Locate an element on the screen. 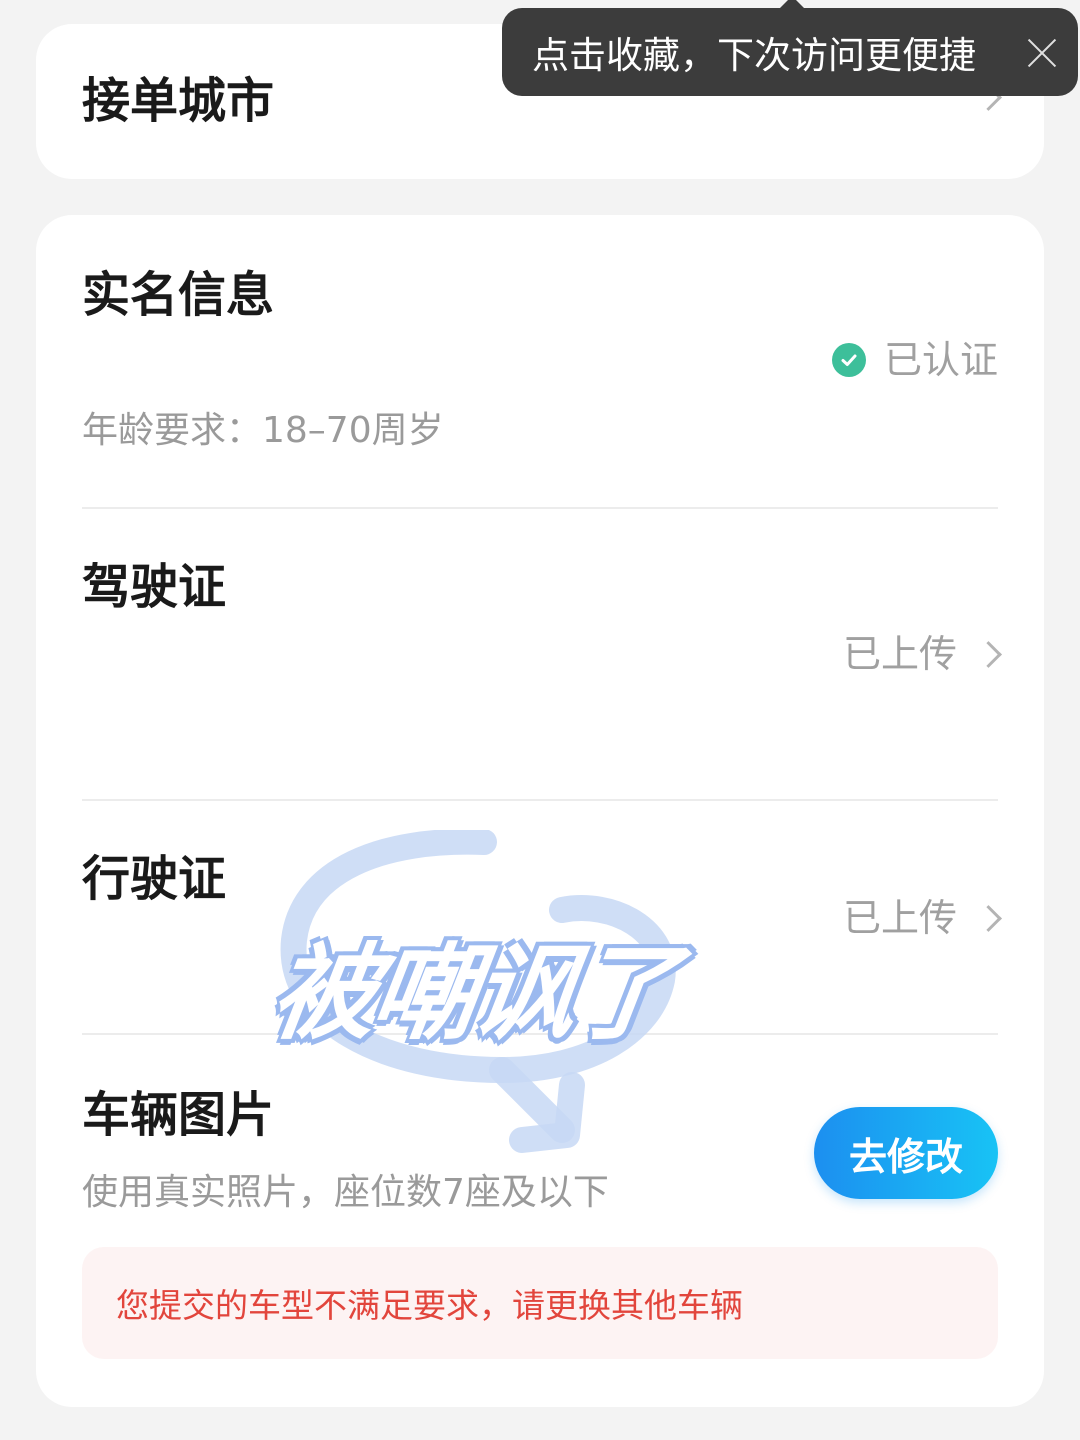 This screenshot has width=1080, height=1440. sticker-text: 被嘲讽了 is located at coordinates (473, 993).